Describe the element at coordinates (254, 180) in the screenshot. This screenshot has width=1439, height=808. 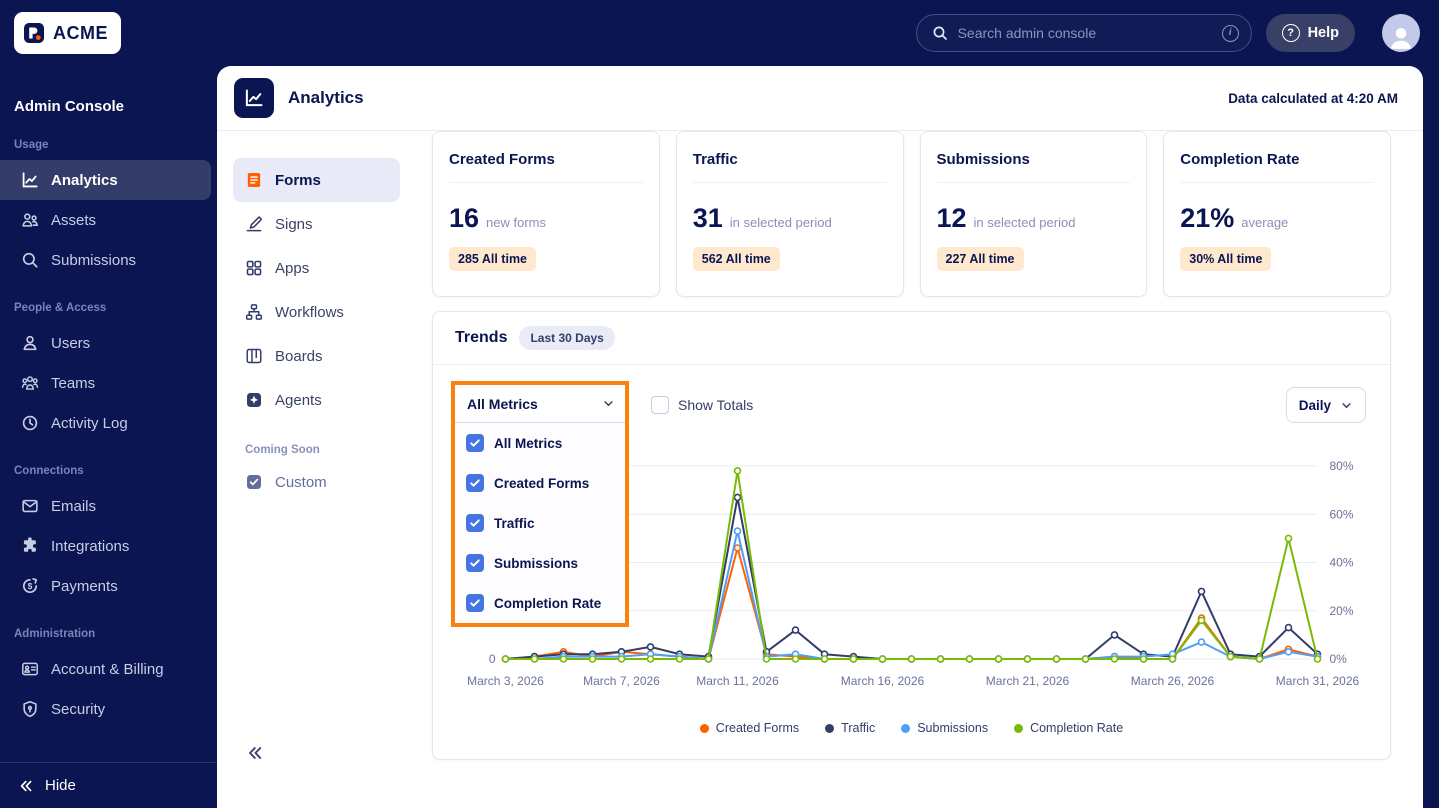
I see `form-icon` at that location.